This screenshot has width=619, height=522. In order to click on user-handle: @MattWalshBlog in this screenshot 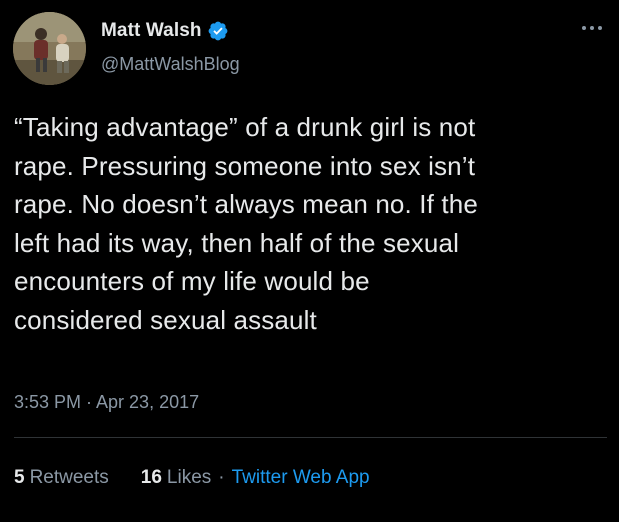, I will do `click(170, 64)`.